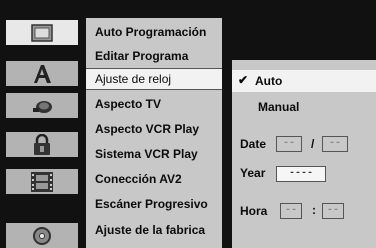  Describe the element at coordinates (154, 204) in the screenshot. I see `menu-item-escaner-progresivo: Escáner Progresivo` at that location.